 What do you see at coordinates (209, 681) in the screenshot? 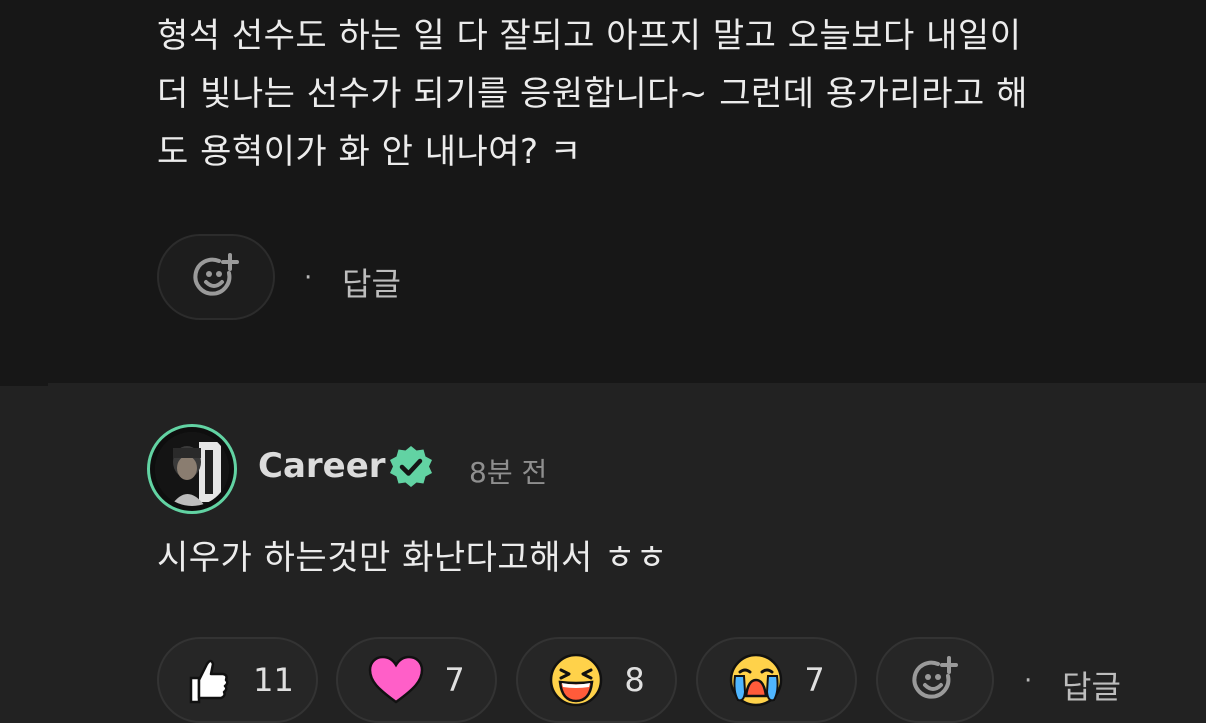
I see `thumbs-up-icon` at bounding box center [209, 681].